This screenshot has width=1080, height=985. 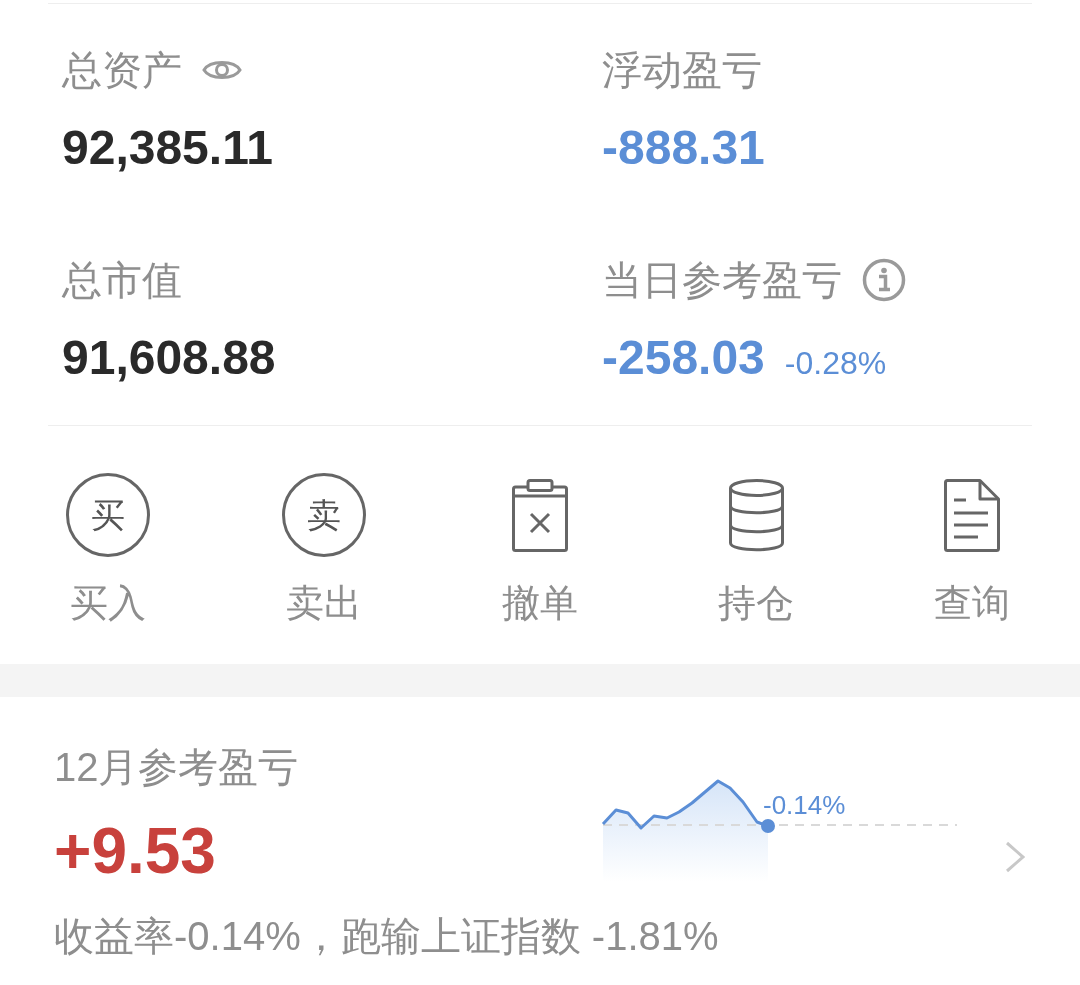 I want to click on stat-value: -258.03, so click(x=683, y=358).